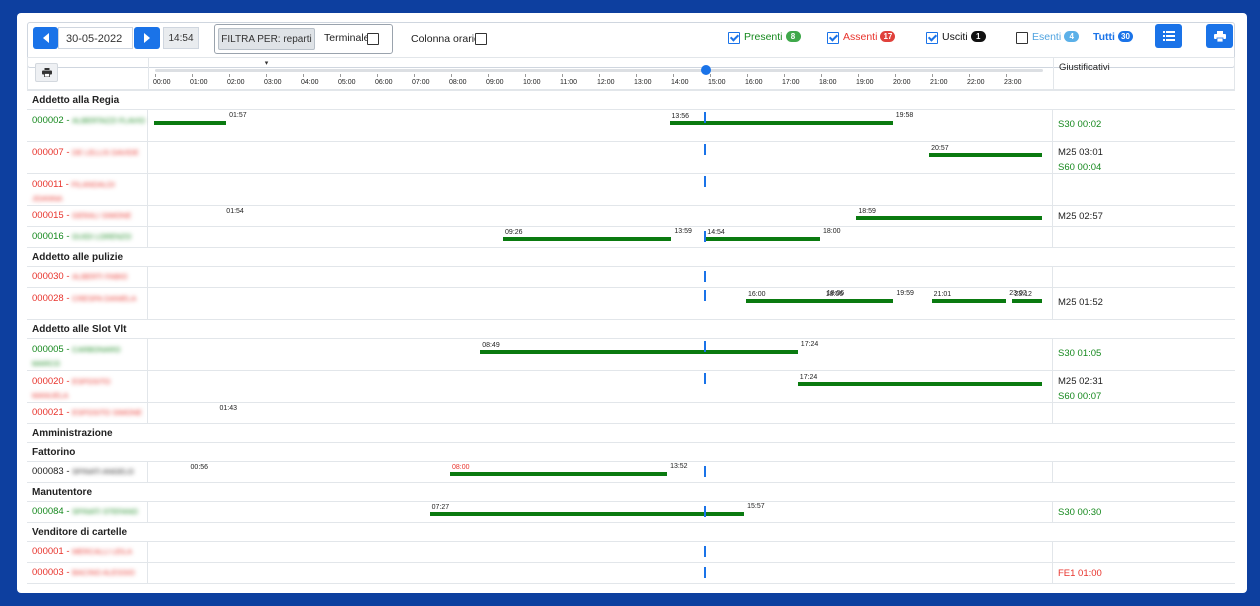  I want to click on presenti-checkbox, so click(734, 38).